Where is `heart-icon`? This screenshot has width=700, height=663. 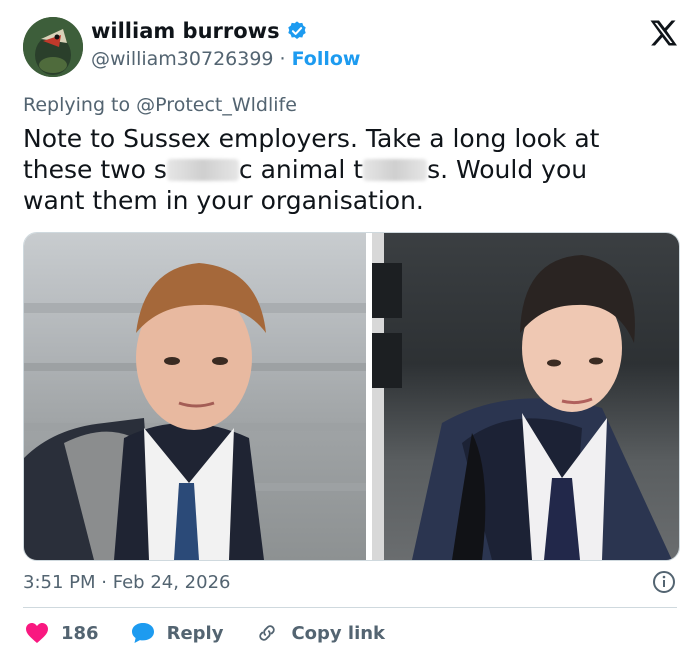
heart-icon is located at coordinates (37, 633).